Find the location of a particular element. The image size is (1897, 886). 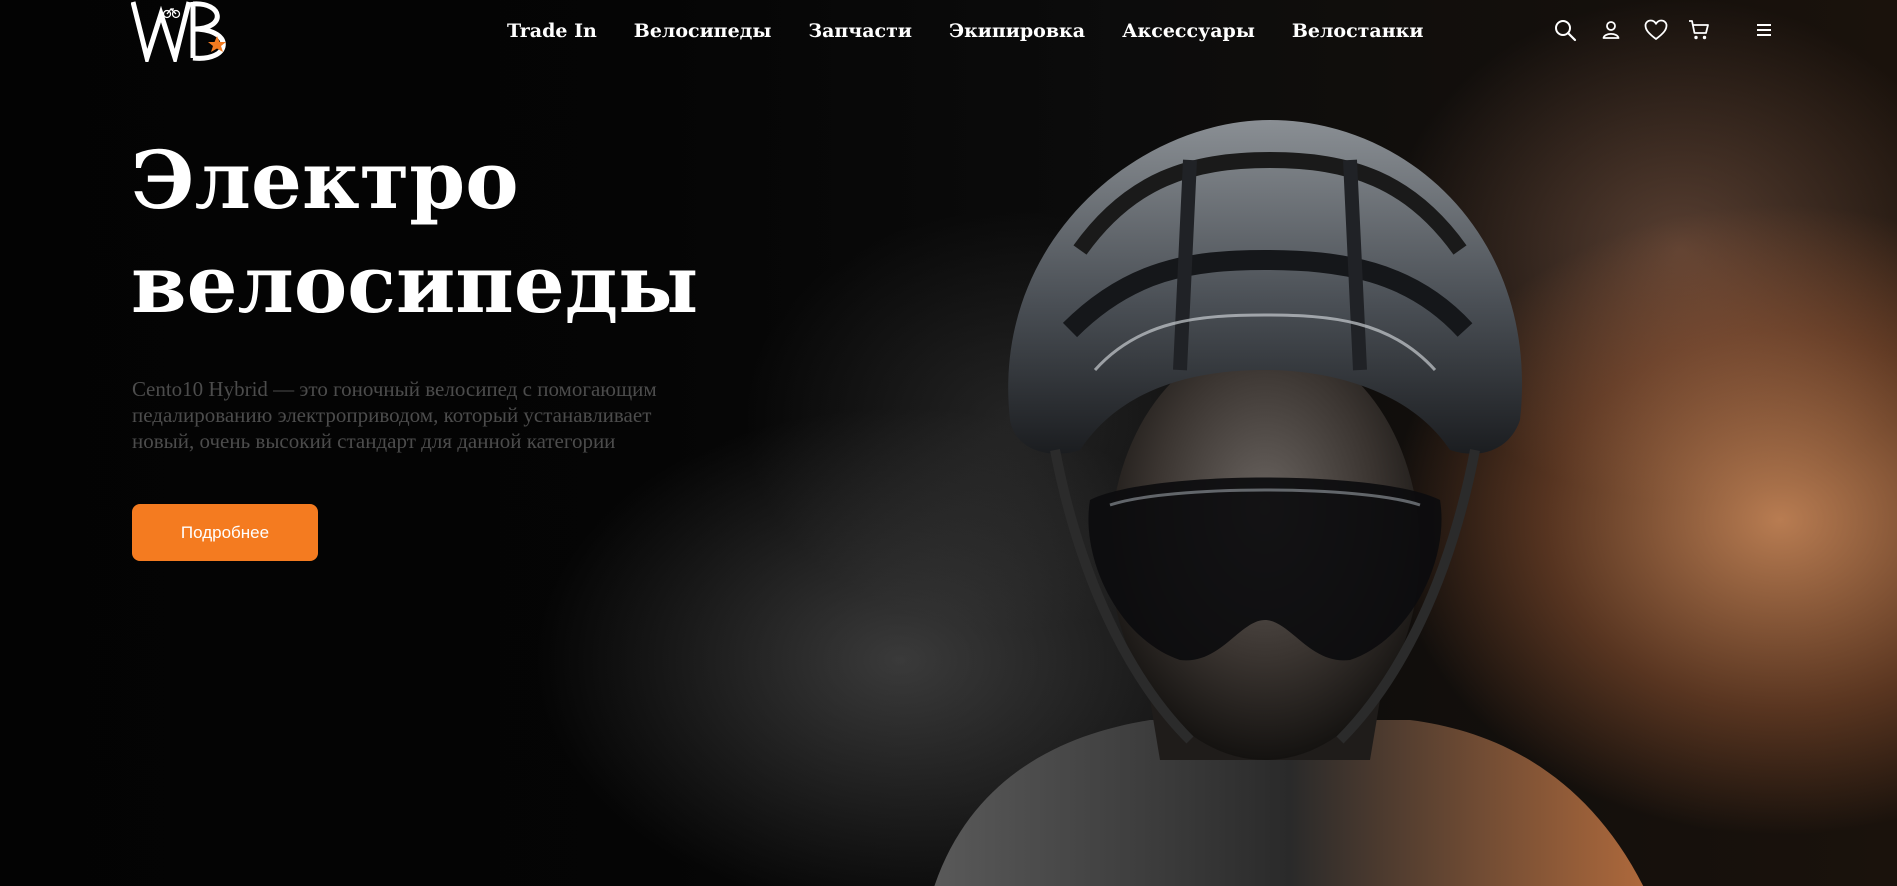

header-icons is located at coordinates (1664, 30).